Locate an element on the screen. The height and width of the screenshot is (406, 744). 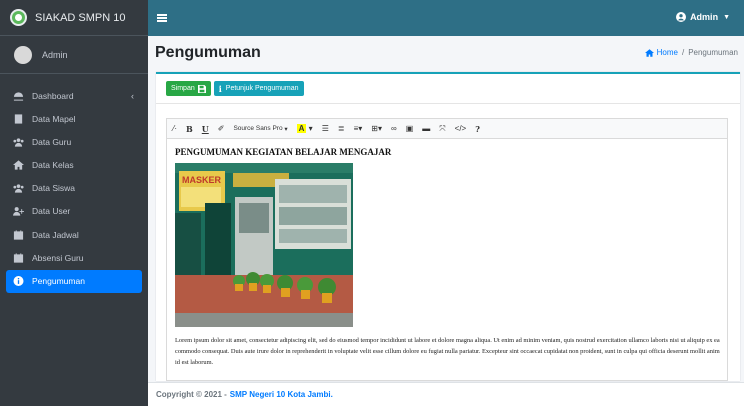
sidebar-item-label: Data Kelas is located at coordinates (53, 165).